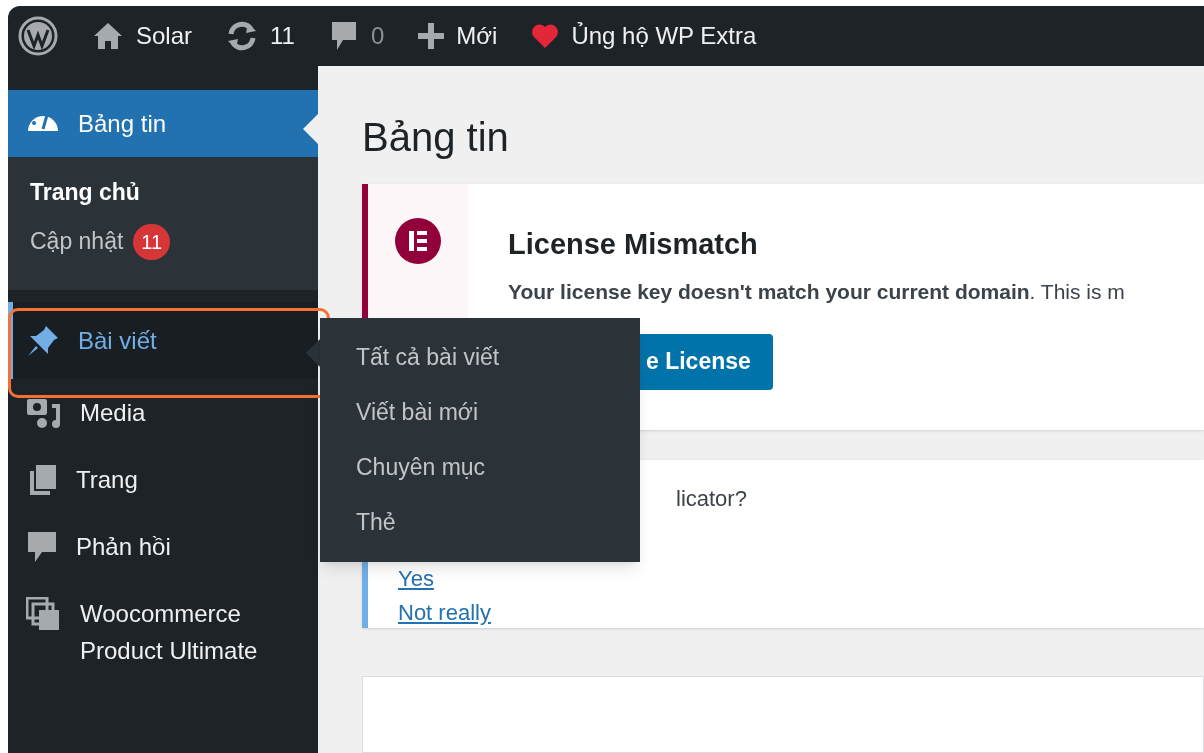 Image resolution: width=1204 pixels, height=753 pixels. Describe the element at coordinates (163, 631) in the screenshot. I see `sidebar-menu-item: Woocommerce Product Ultimate` at that location.